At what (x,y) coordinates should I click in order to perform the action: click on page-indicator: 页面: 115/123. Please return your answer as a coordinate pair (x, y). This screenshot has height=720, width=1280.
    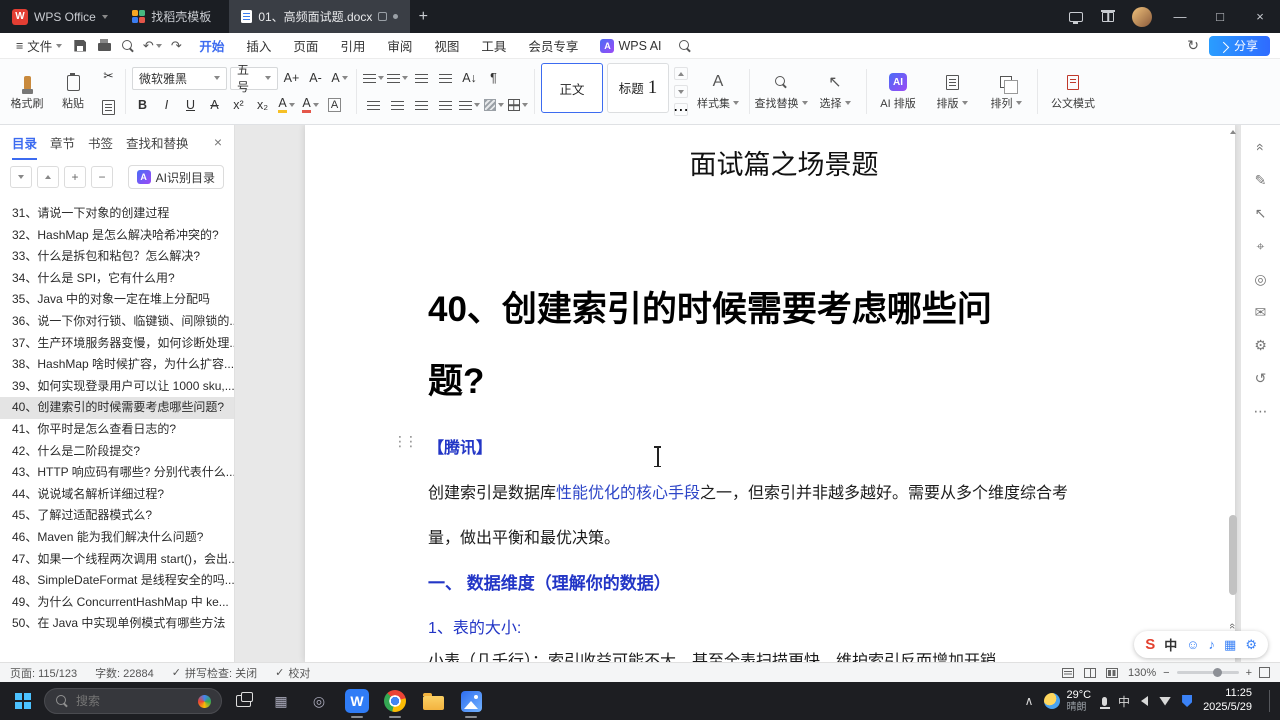
    Looking at the image, I should click on (43, 673).